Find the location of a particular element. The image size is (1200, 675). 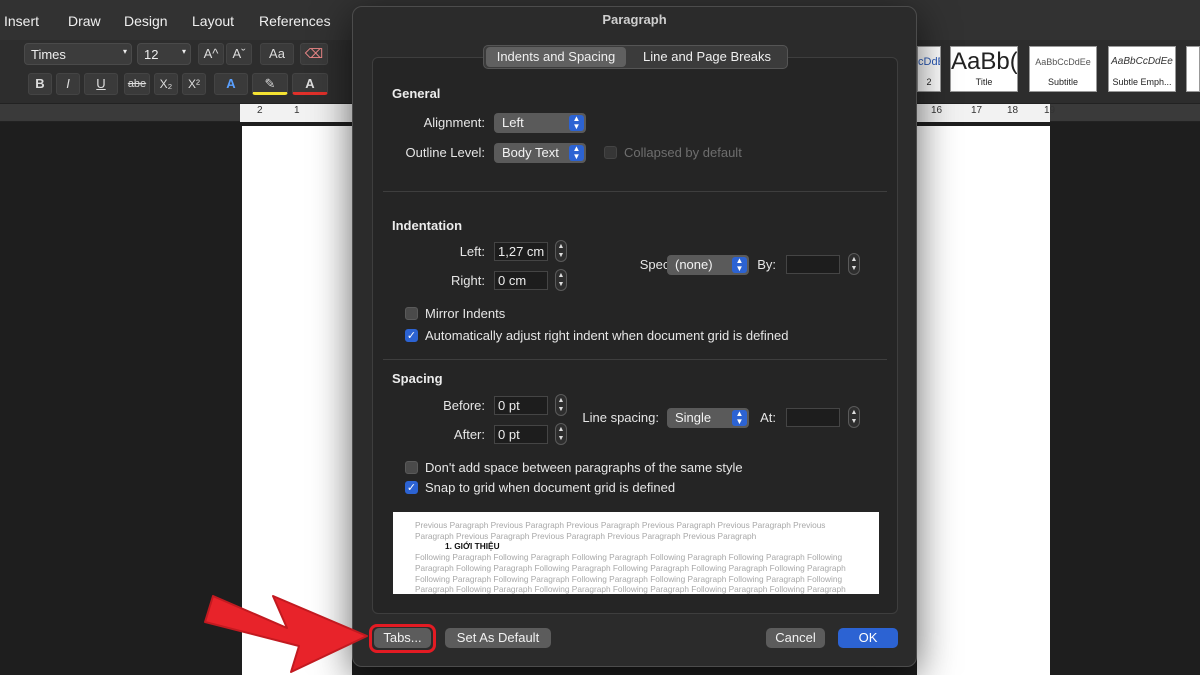

line-spacing-select: Single ▲ ▼ is located at coordinates (708, 418).